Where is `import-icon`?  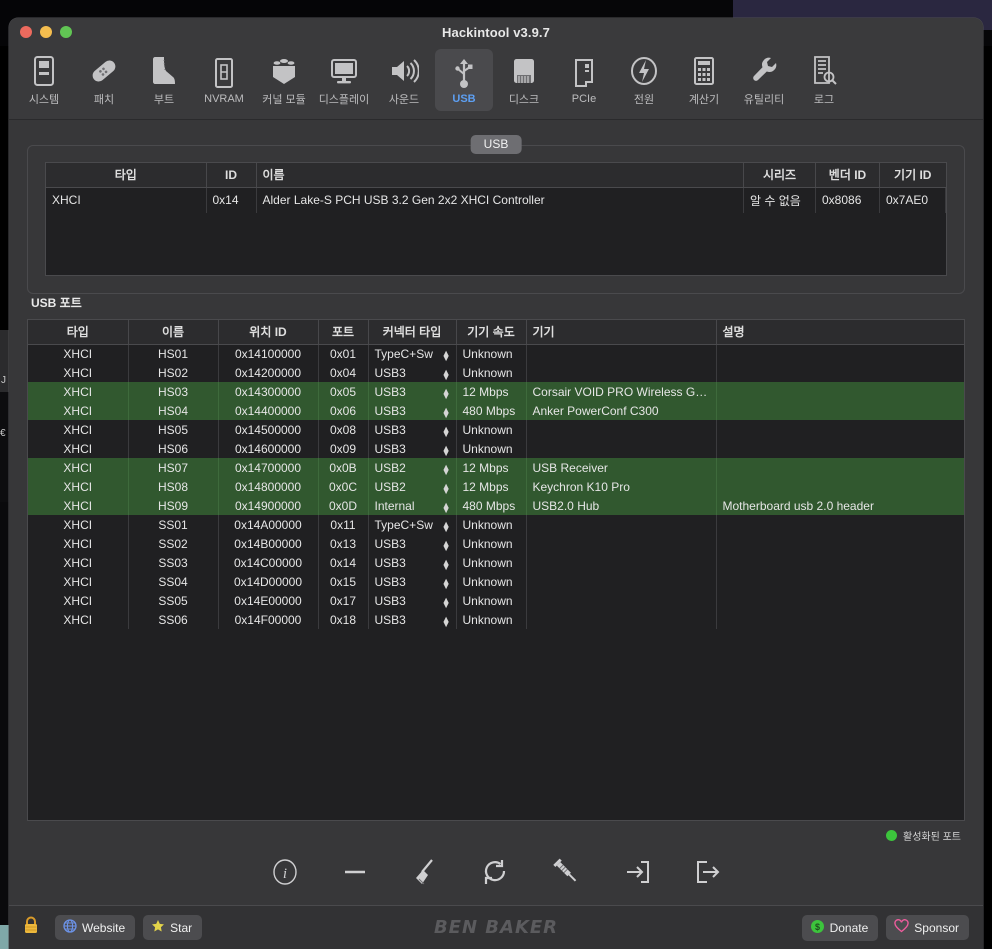
import-icon is located at coordinates (637, 872).